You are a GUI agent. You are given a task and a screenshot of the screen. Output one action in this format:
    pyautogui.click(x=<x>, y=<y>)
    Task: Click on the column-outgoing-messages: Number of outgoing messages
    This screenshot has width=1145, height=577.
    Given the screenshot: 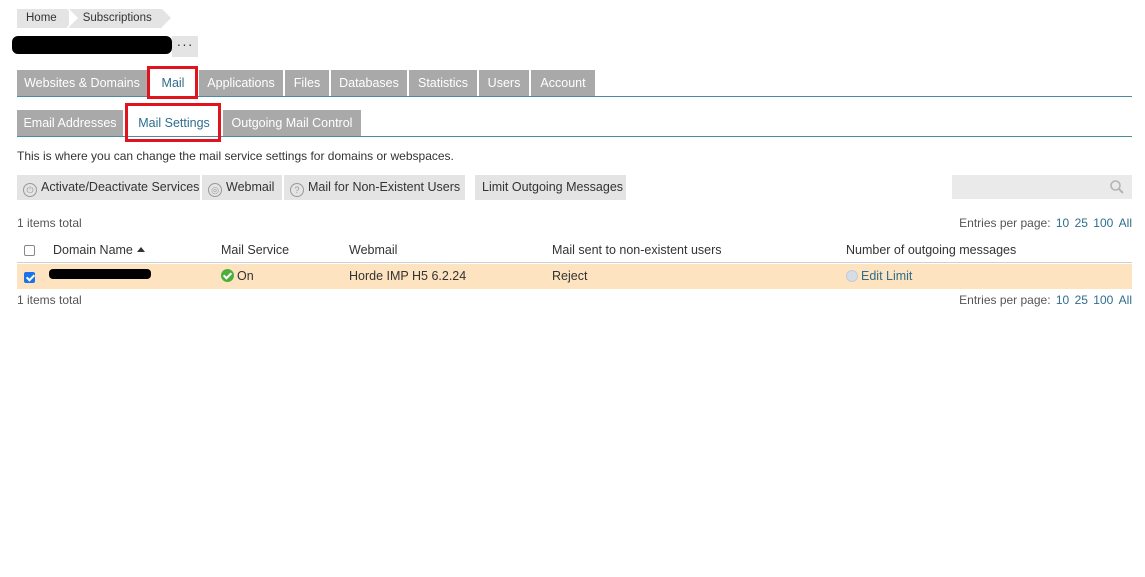 What is the action you would take?
    pyautogui.click(x=931, y=250)
    